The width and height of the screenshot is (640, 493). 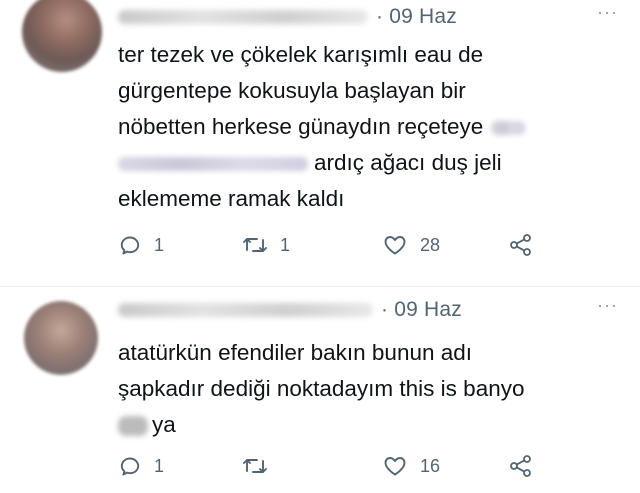 I want to click on tweet-text-line: ya, so click(x=358, y=425).